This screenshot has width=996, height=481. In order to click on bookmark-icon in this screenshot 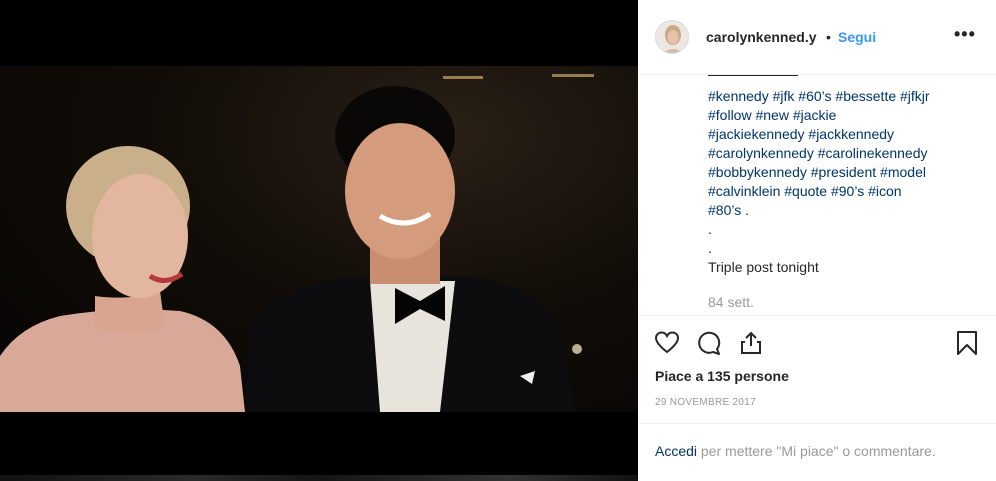, I will do `click(967, 343)`.